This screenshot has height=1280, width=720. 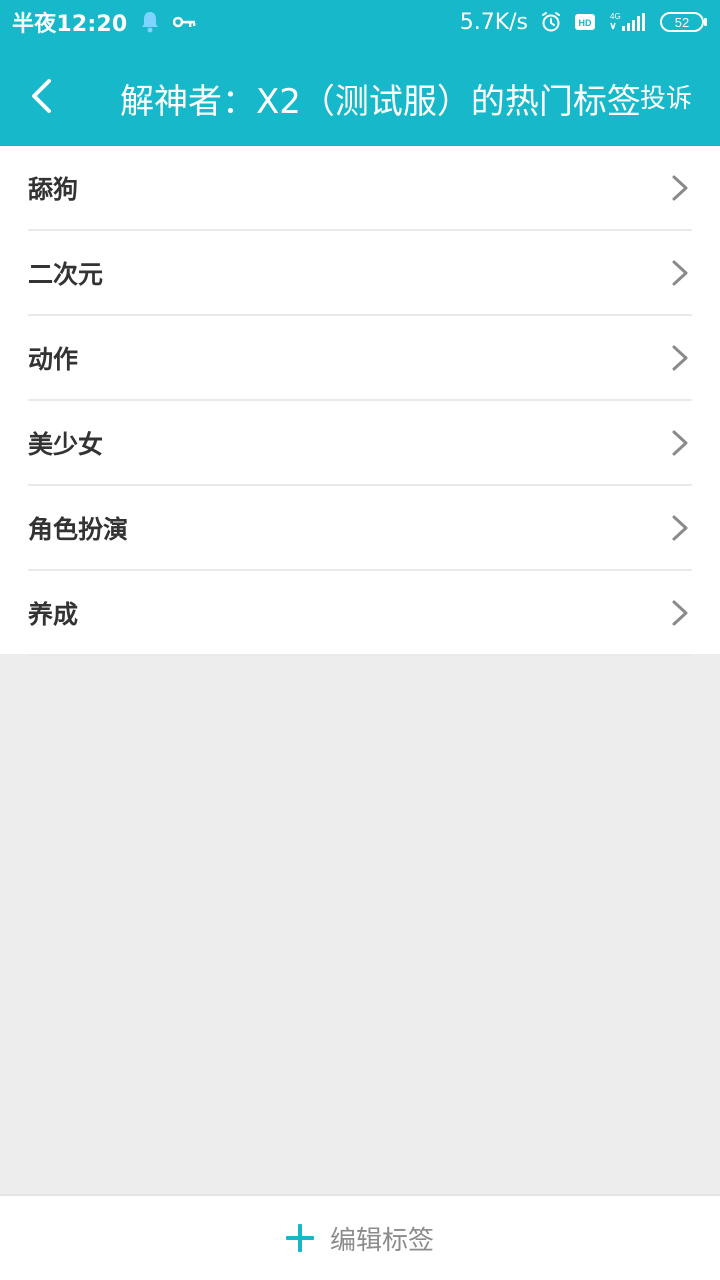 What do you see at coordinates (150, 22) in the screenshot?
I see `qq-bell-icon` at bounding box center [150, 22].